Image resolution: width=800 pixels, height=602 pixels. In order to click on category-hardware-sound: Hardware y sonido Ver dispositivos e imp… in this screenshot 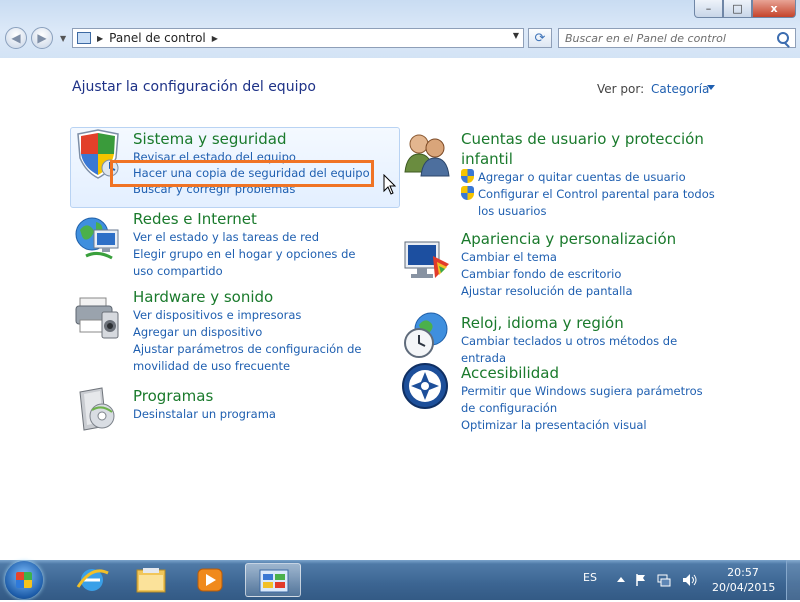, I will do `click(263, 331)`.